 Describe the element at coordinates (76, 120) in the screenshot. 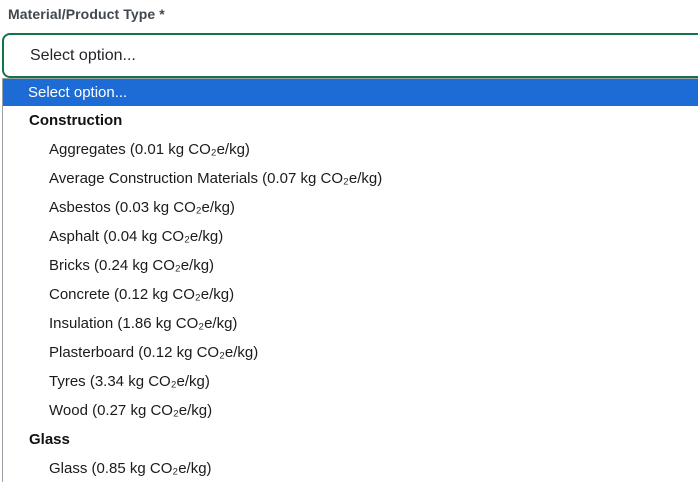

I see `dropdown-group-label: Construction` at that location.